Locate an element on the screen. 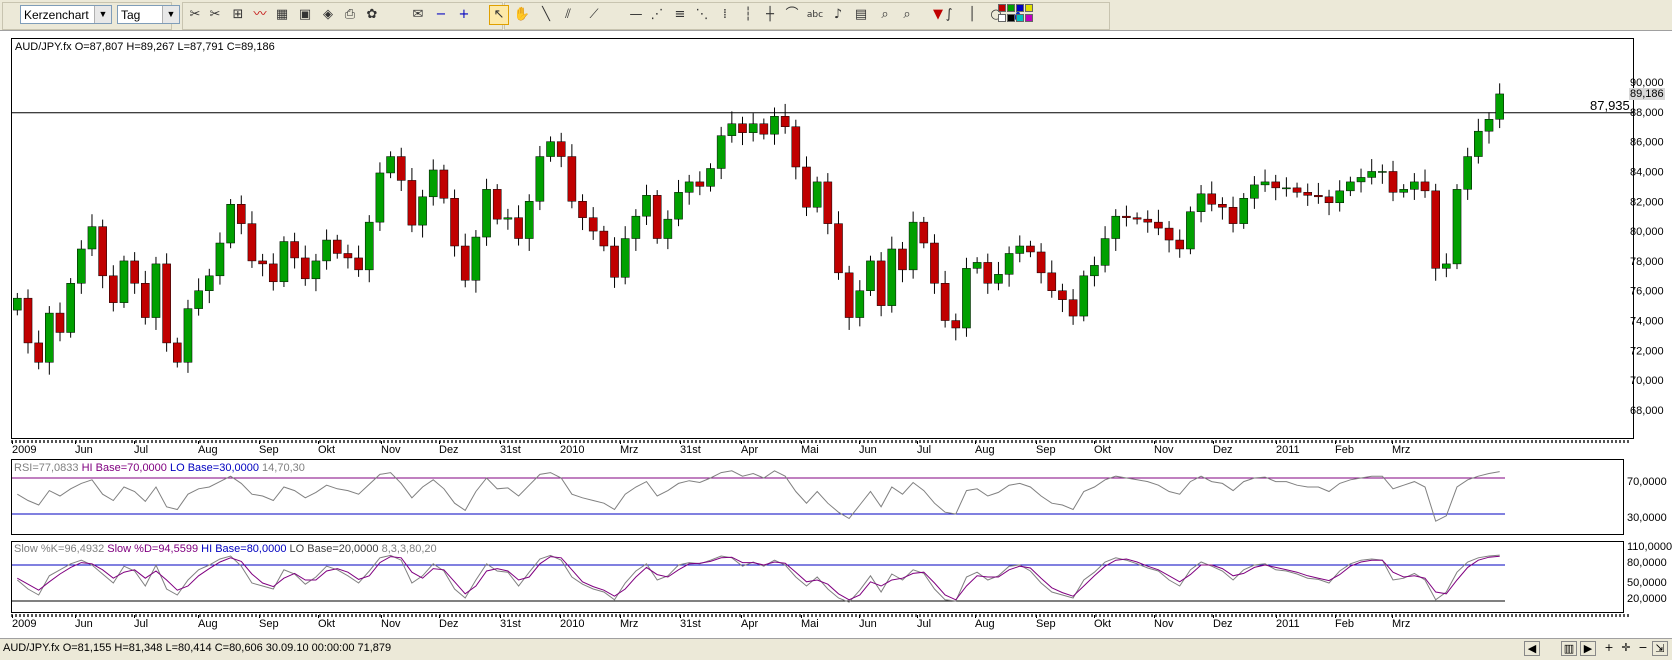 Image resolution: width=1672 pixels, height=660 pixels. crosshair-icon: ✛ is located at coordinates (1626, 648).